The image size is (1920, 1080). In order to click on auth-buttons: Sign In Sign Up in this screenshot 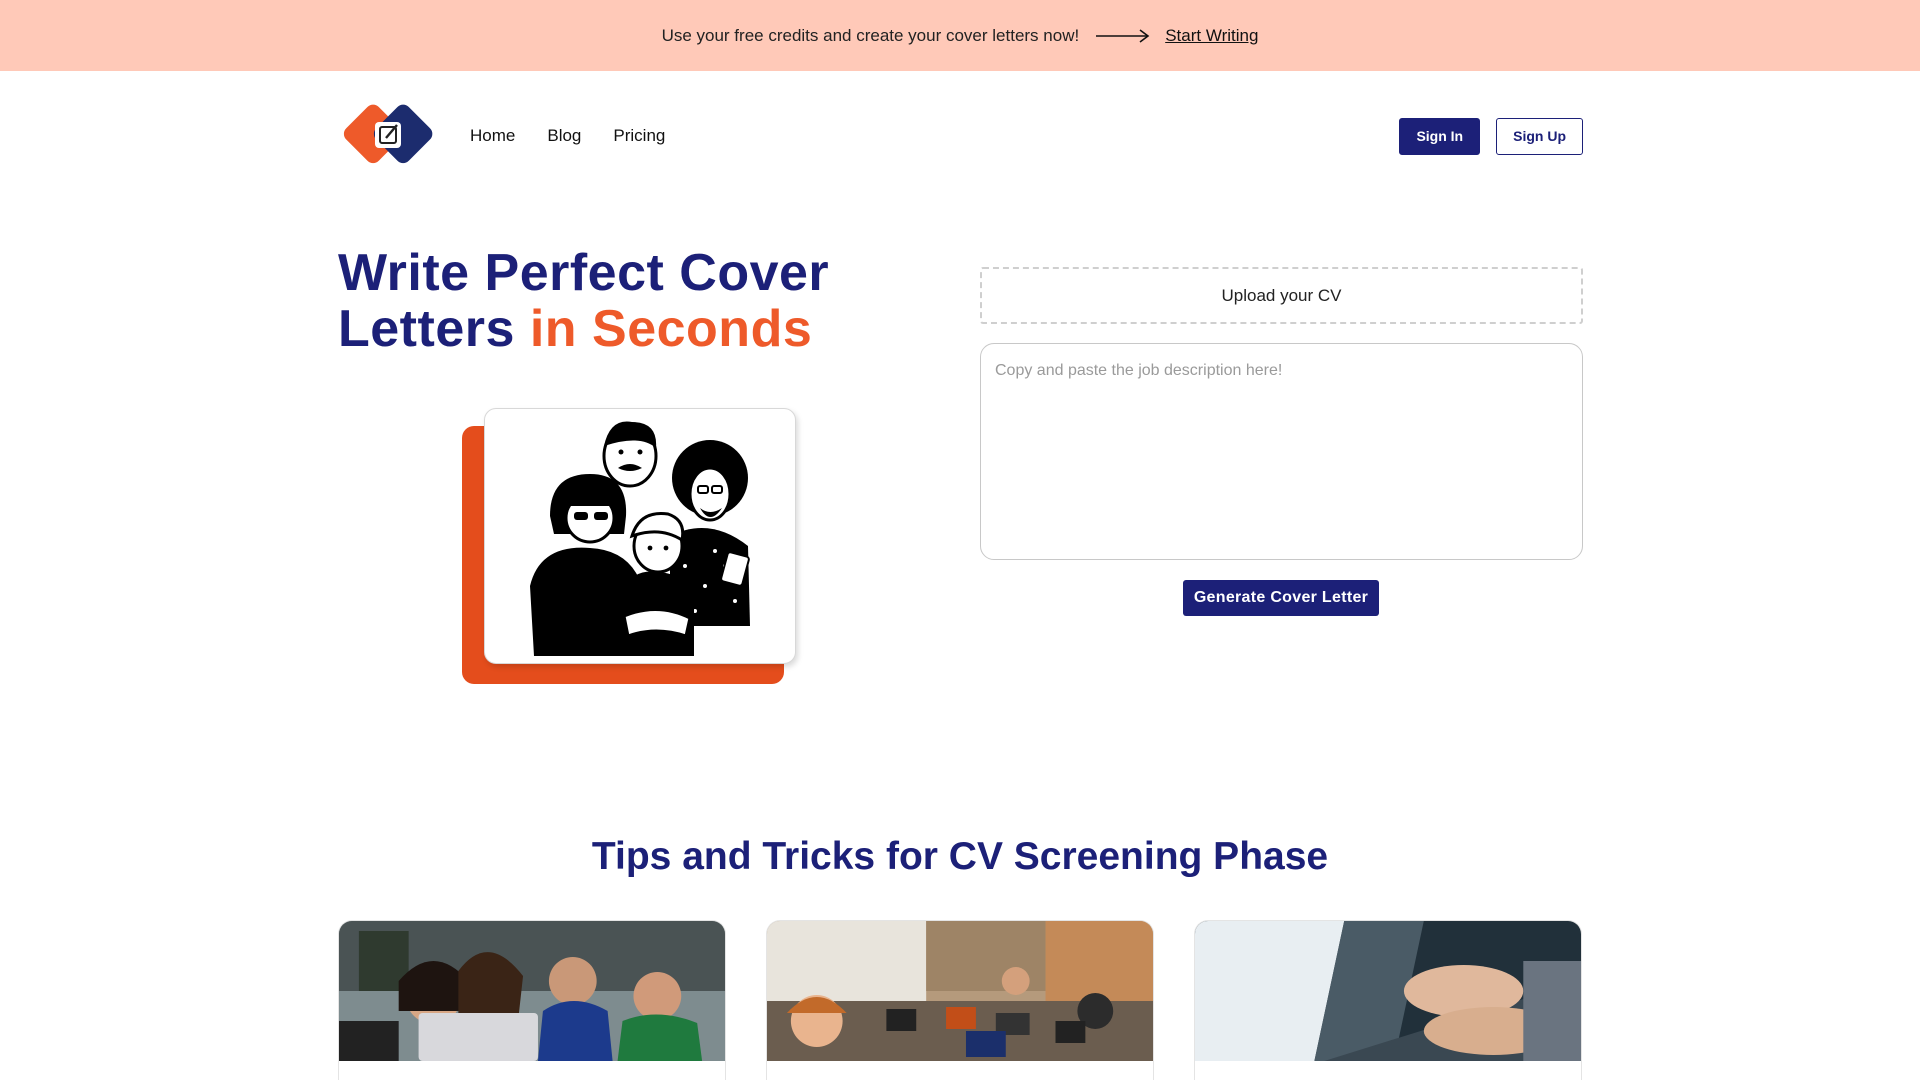, I will do `click(1491, 136)`.